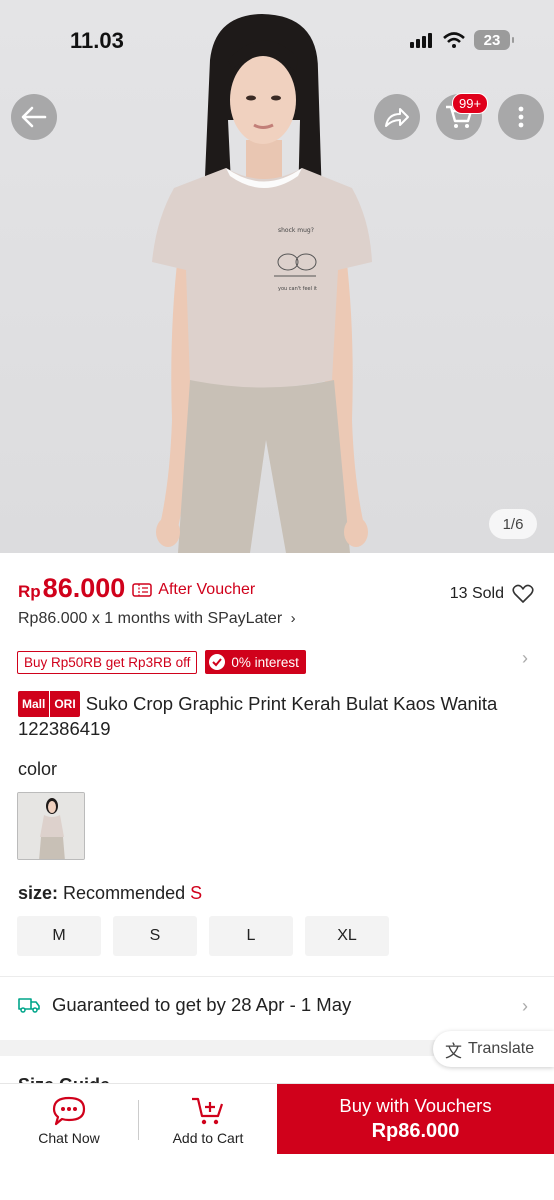 This screenshot has width=554, height=1200. I want to click on voucher-icon, so click(142, 590).